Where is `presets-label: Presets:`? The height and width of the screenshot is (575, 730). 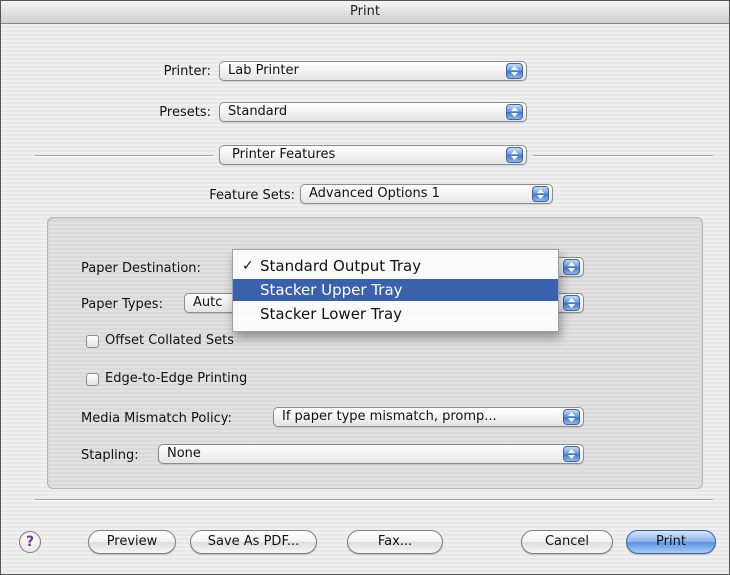
presets-label: Presets: is located at coordinates (185, 112).